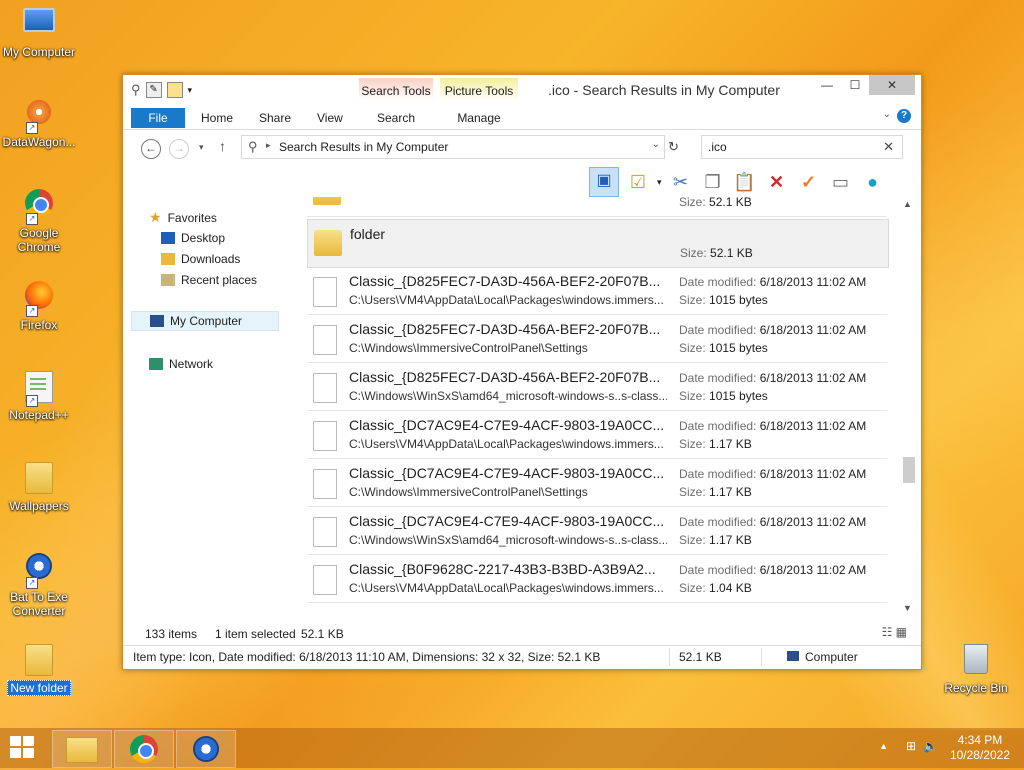  I want to click on size-value: 52.1 KB, so click(731, 253).